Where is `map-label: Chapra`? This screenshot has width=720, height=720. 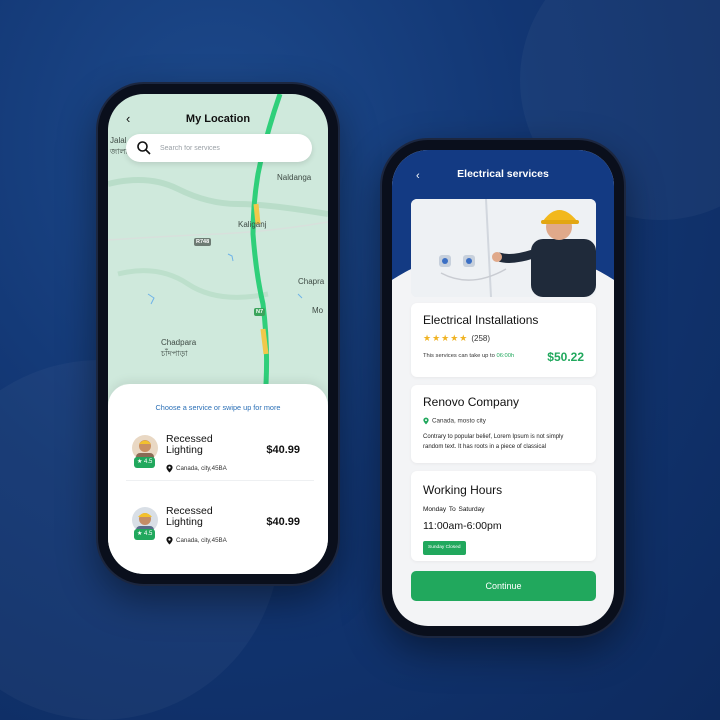
map-label: Chapra is located at coordinates (311, 281).